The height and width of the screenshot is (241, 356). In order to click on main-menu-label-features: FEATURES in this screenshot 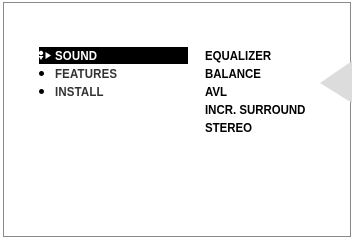, I will do `click(86, 73)`.